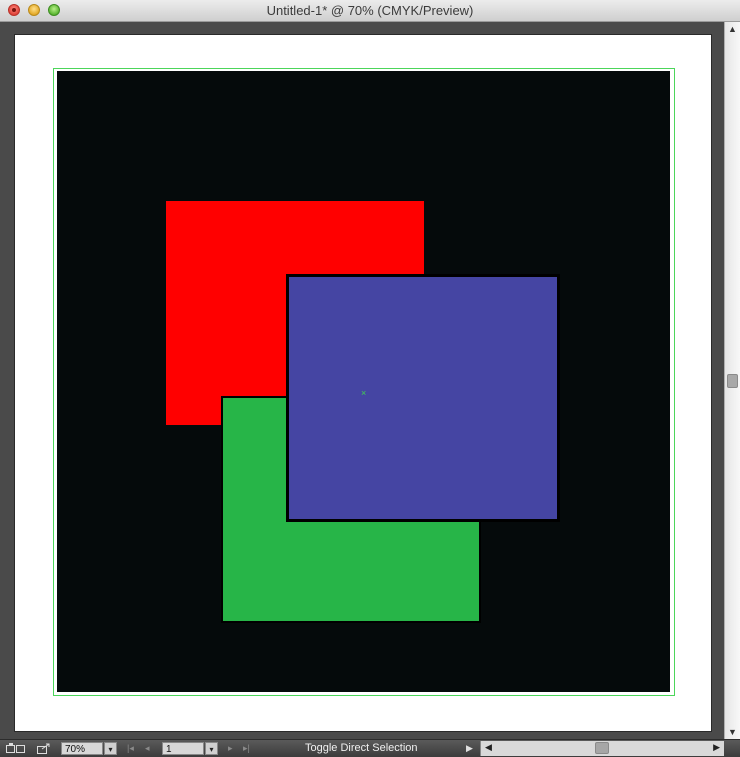 The image size is (740, 757). Describe the element at coordinates (469, 748) in the screenshot. I see `status-menu-arrow-icon: ▶` at that location.